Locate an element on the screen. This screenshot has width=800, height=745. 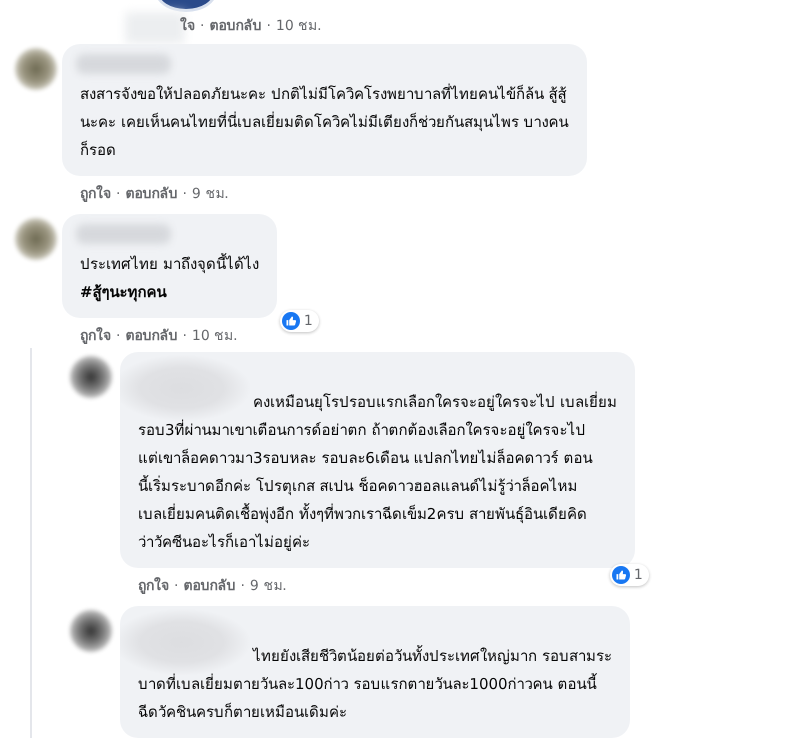
comment-text: คงเหมือนยุโรปรอบแรกเลือกใครจะอยู่ใครจะไป เบลเยี่ยม รอบ3ที่ผ่านมาเขาเตือนการด์อย่าตก ถ้าตกต้องเลือกใครจะอยู่ใครจะไป แต่เขาล็อคดาวมา3รอบหละ รอบละ6เดือน แปลกไทยไม่ล็อคดาวร์ ตอน นี้เริ่มระบาดอีกค่ะ โปรตุเกส สเปน ช็อคดาวฮอลแลนด์ไม่รู้ว่าล็อคไหม เบลเยี่ยมคนติดเชื้อพุ่งอีก ทั้งๆที่พวกเราฉีดเข็ม2ครบ สายพันธุ์อินเดียคิด ว่าวัคซีนอะไรก็เอาไม่อยู่ค่ะ is located at coordinates (377, 471).